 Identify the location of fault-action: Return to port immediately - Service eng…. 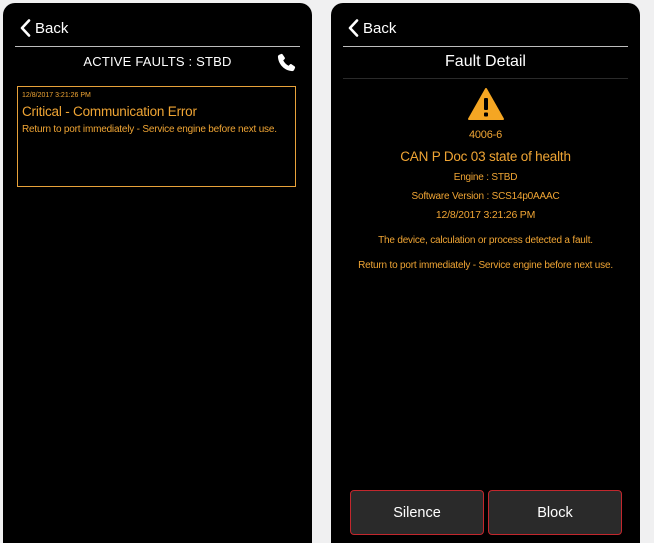
(485, 265).